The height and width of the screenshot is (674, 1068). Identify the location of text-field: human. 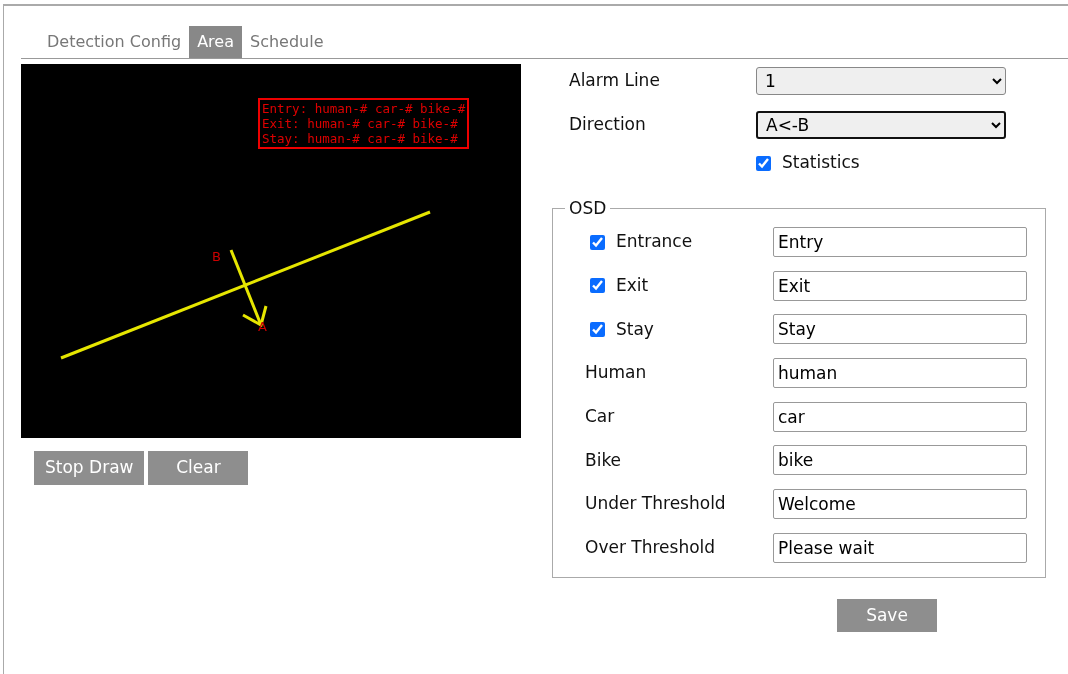
(900, 373).